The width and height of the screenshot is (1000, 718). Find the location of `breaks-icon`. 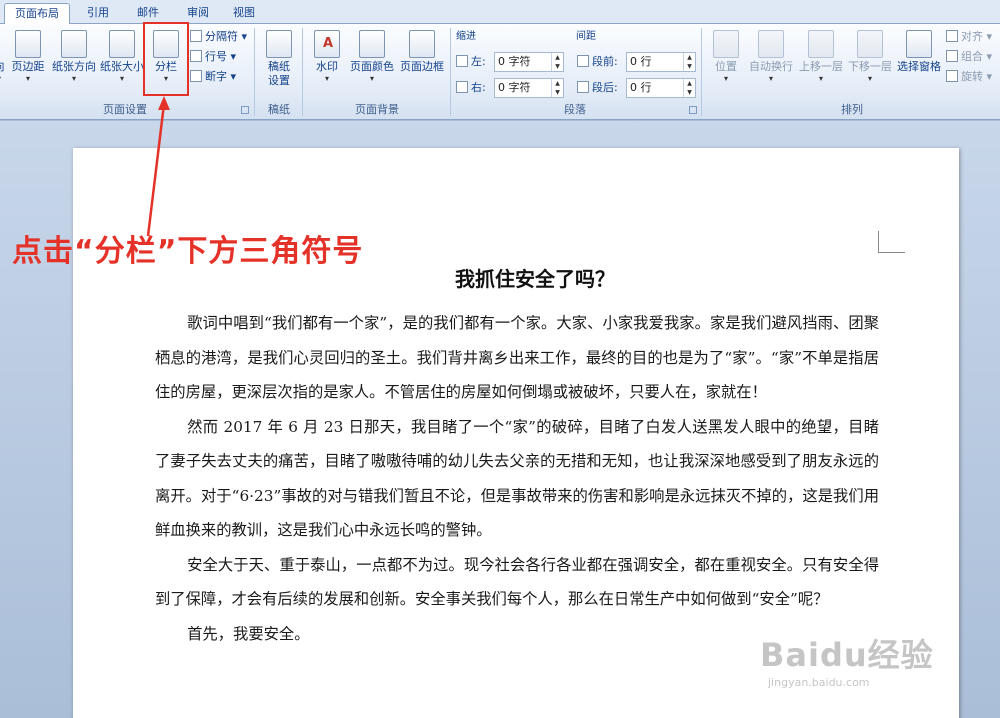

breaks-icon is located at coordinates (196, 36).